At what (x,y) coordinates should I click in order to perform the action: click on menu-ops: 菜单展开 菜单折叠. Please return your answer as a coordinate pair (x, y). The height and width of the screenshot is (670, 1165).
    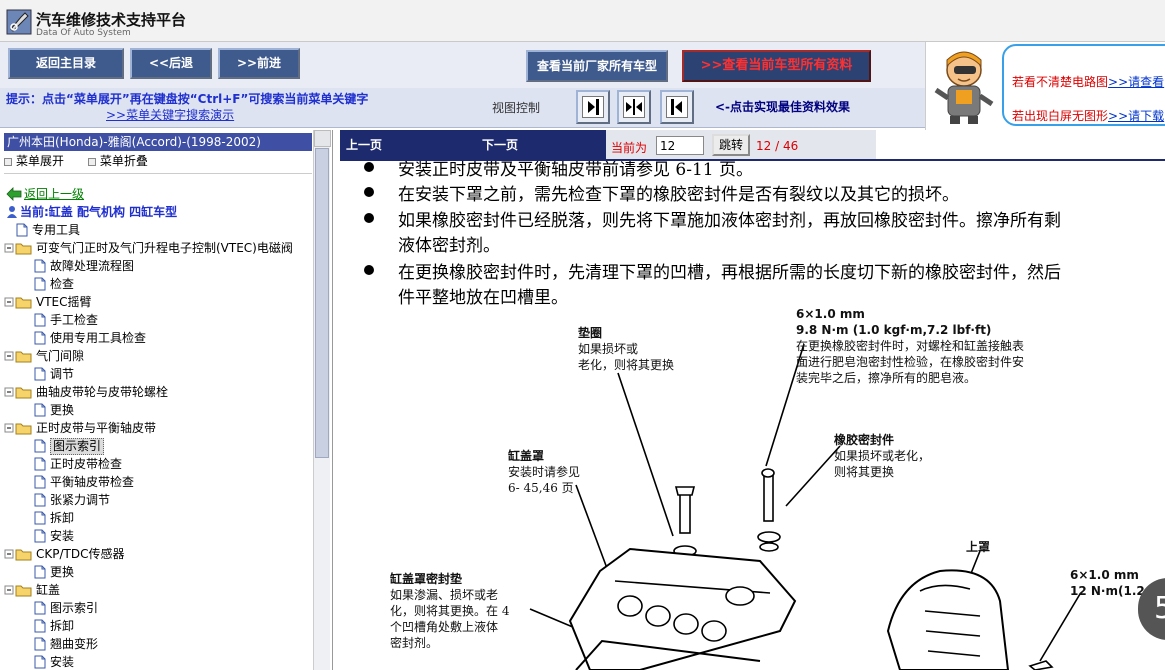
    Looking at the image, I should click on (158, 162).